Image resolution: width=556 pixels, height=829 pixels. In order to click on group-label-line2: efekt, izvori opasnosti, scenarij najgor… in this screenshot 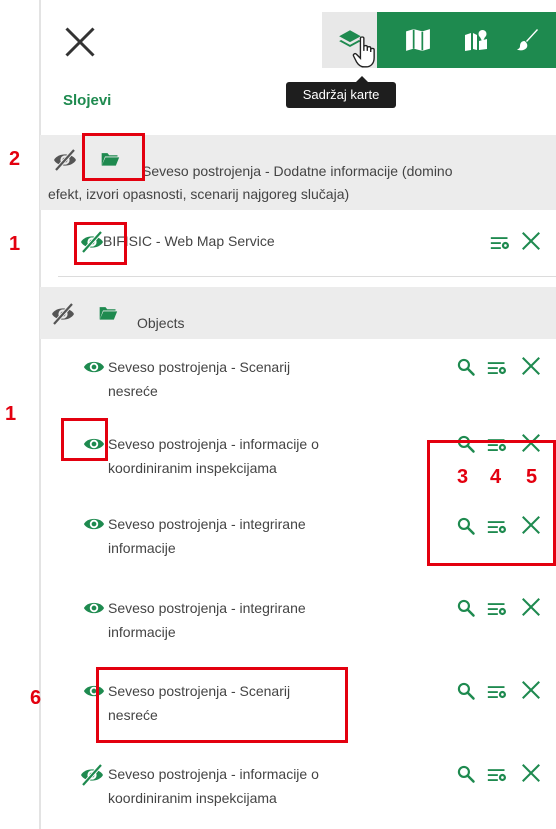, I will do `click(199, 194)`.